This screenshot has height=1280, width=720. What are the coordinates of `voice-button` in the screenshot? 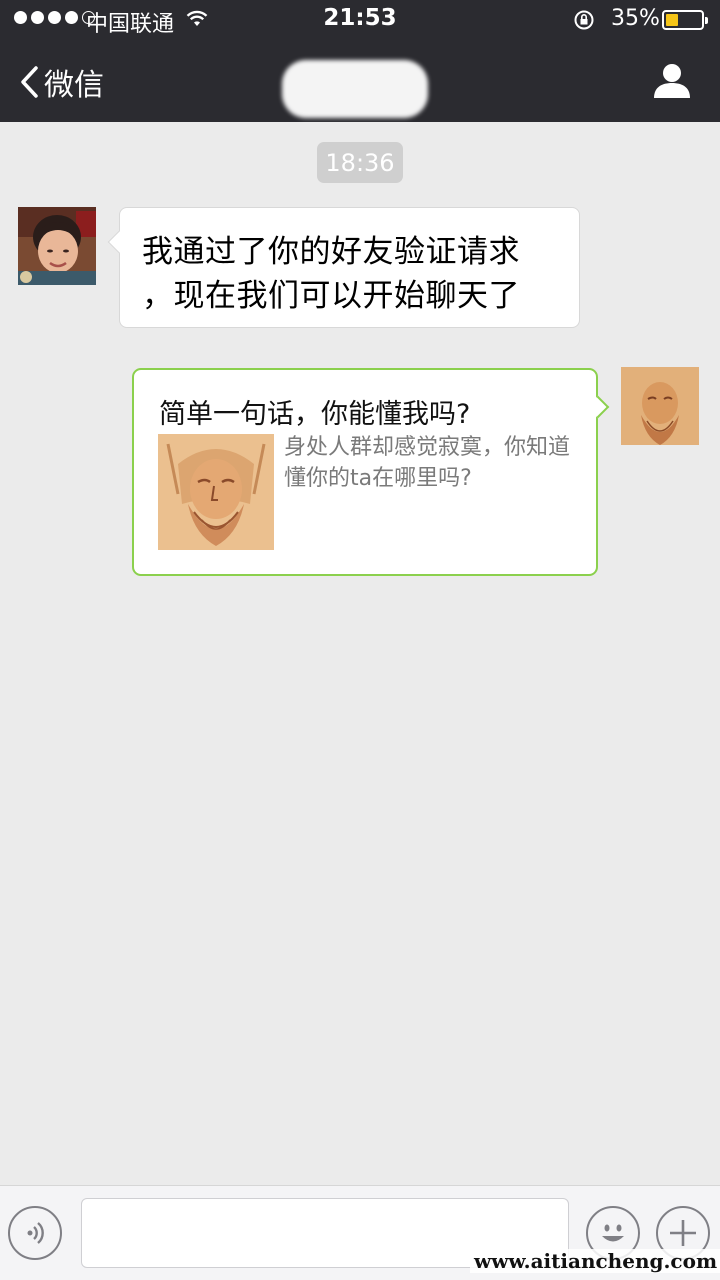 It's located at (35, 1233).